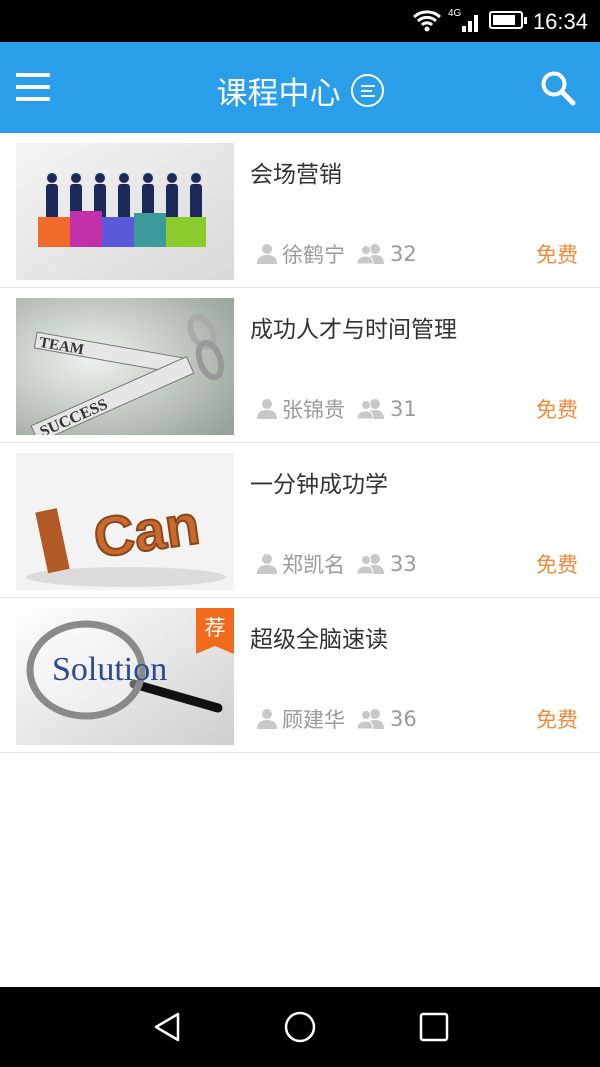  I want to click on student-count: 33, so click(403, 564).